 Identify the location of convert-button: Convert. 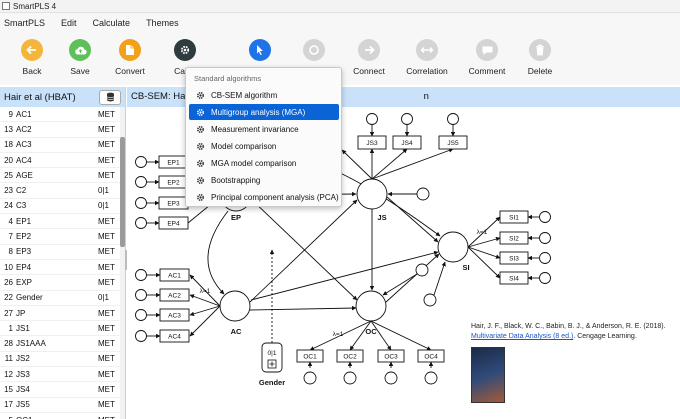
(130, 57).